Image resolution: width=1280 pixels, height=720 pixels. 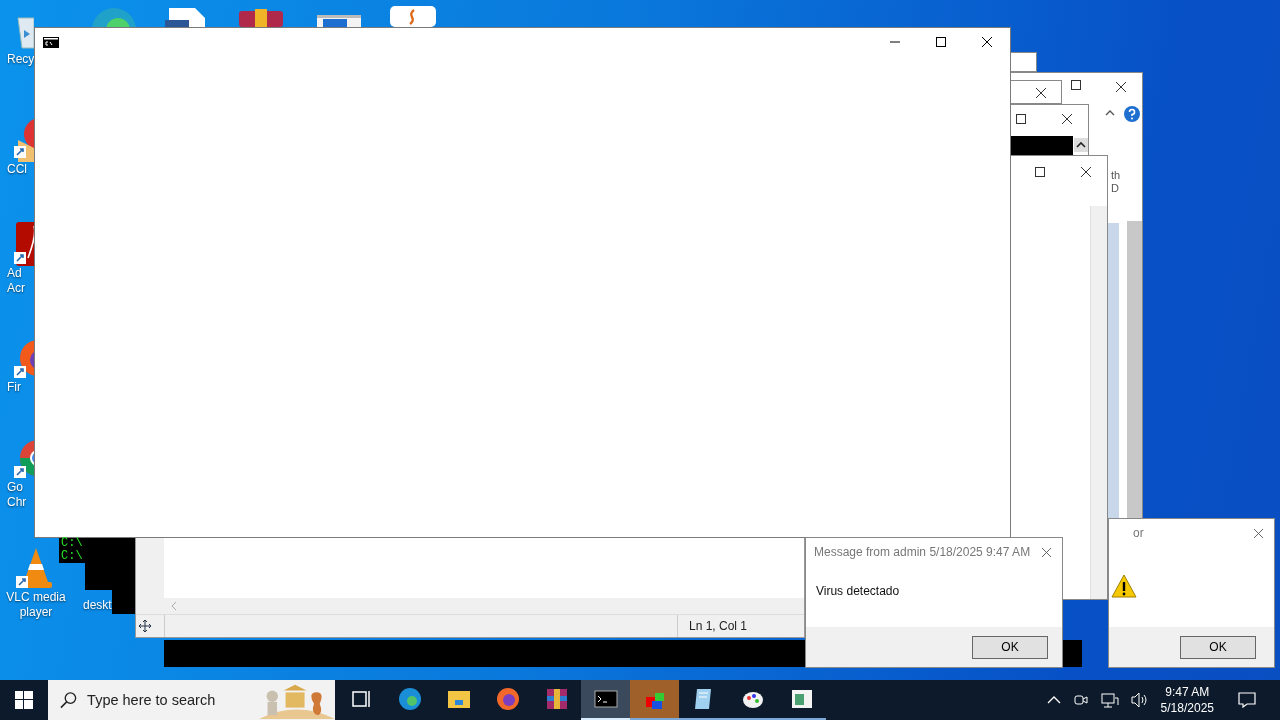 I want to click on help-icon, so click(x=1132, y=114).